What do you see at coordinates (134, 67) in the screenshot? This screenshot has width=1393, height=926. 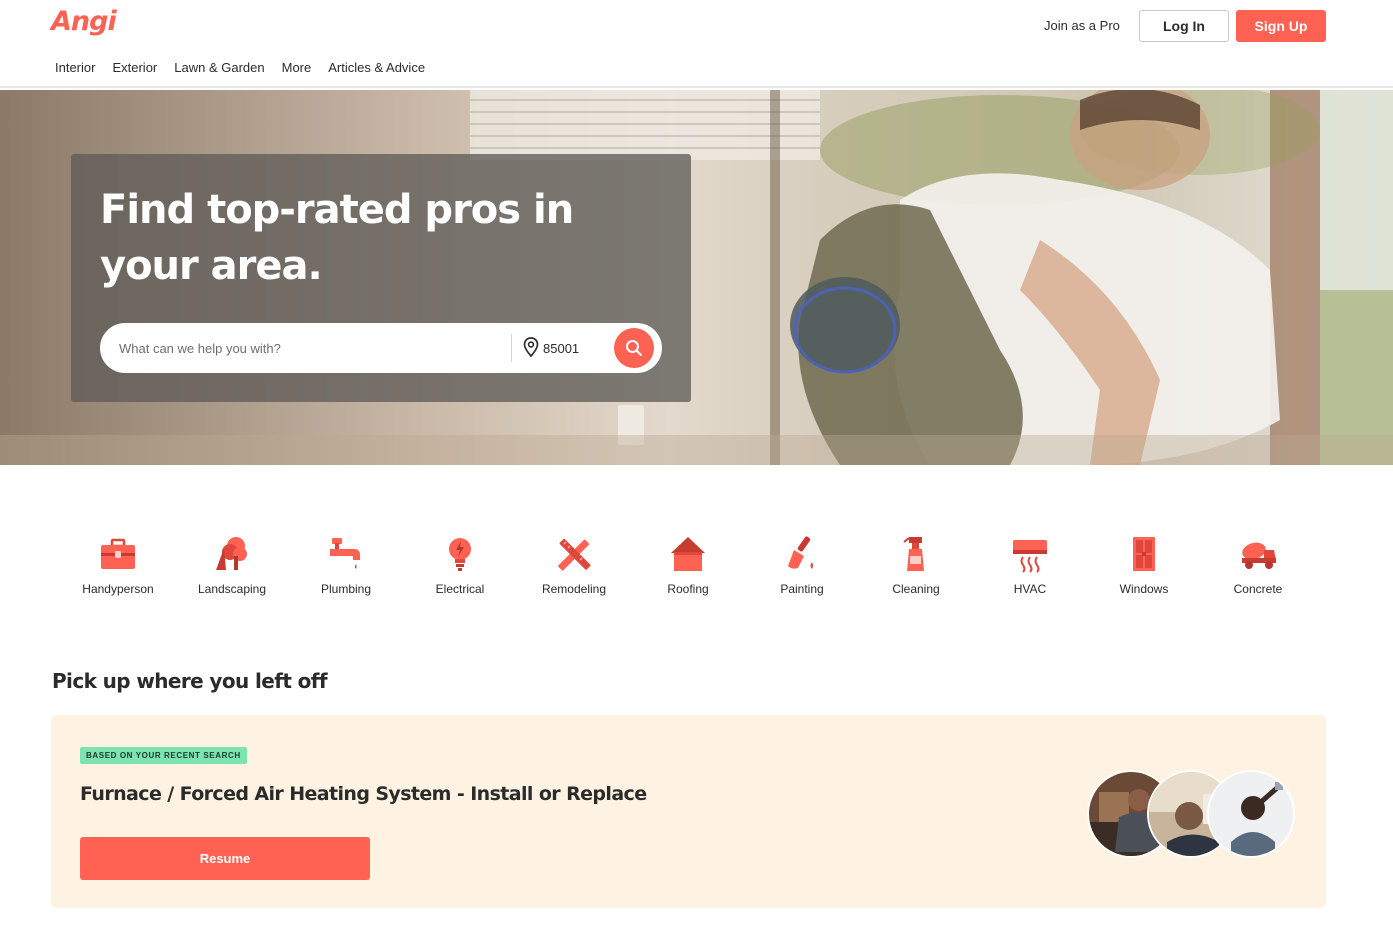 I see `nav-item-exterior: Exterior` at bounding box center [134, 67].